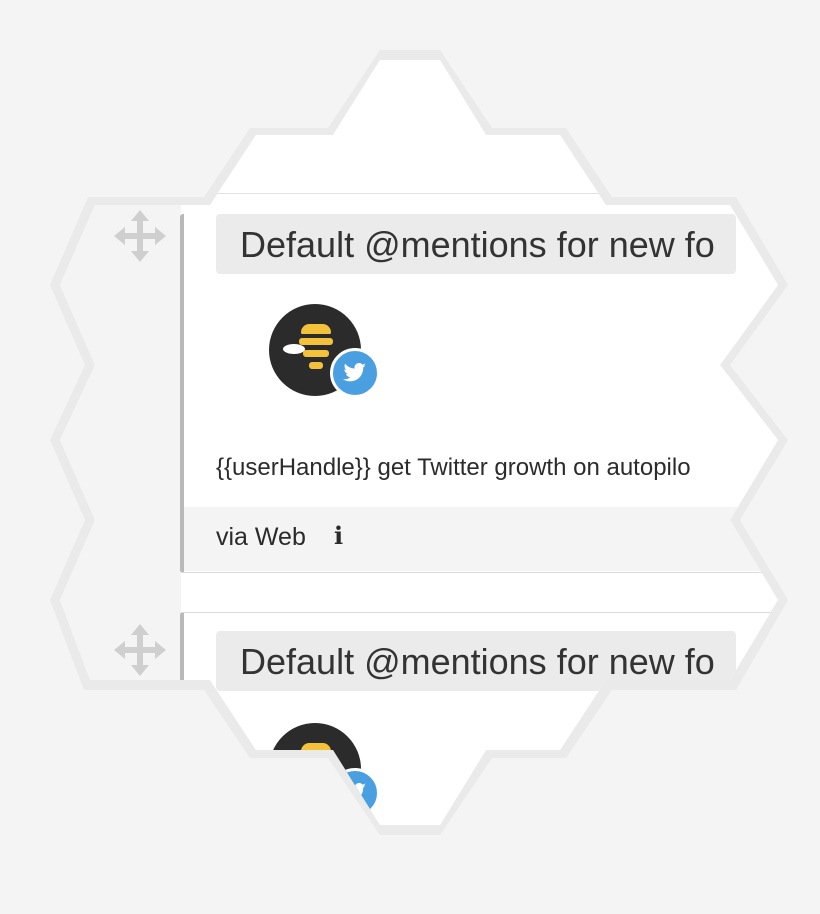 Image resolution: width=820 pixels, height=914 pixels. What do you see at coordinates (261, 537) in the screenshot?
I see `via-source: via Web` at bounding box center [261, 537].